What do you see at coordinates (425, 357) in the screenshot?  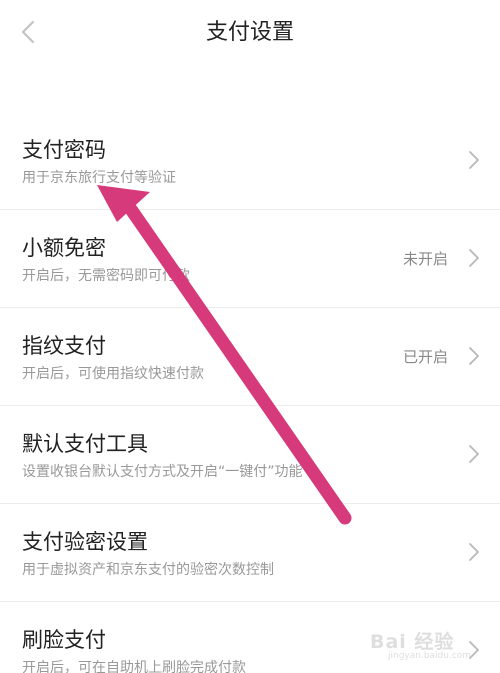 I see `row-status: 已开启` at bounding box center [425, 357].